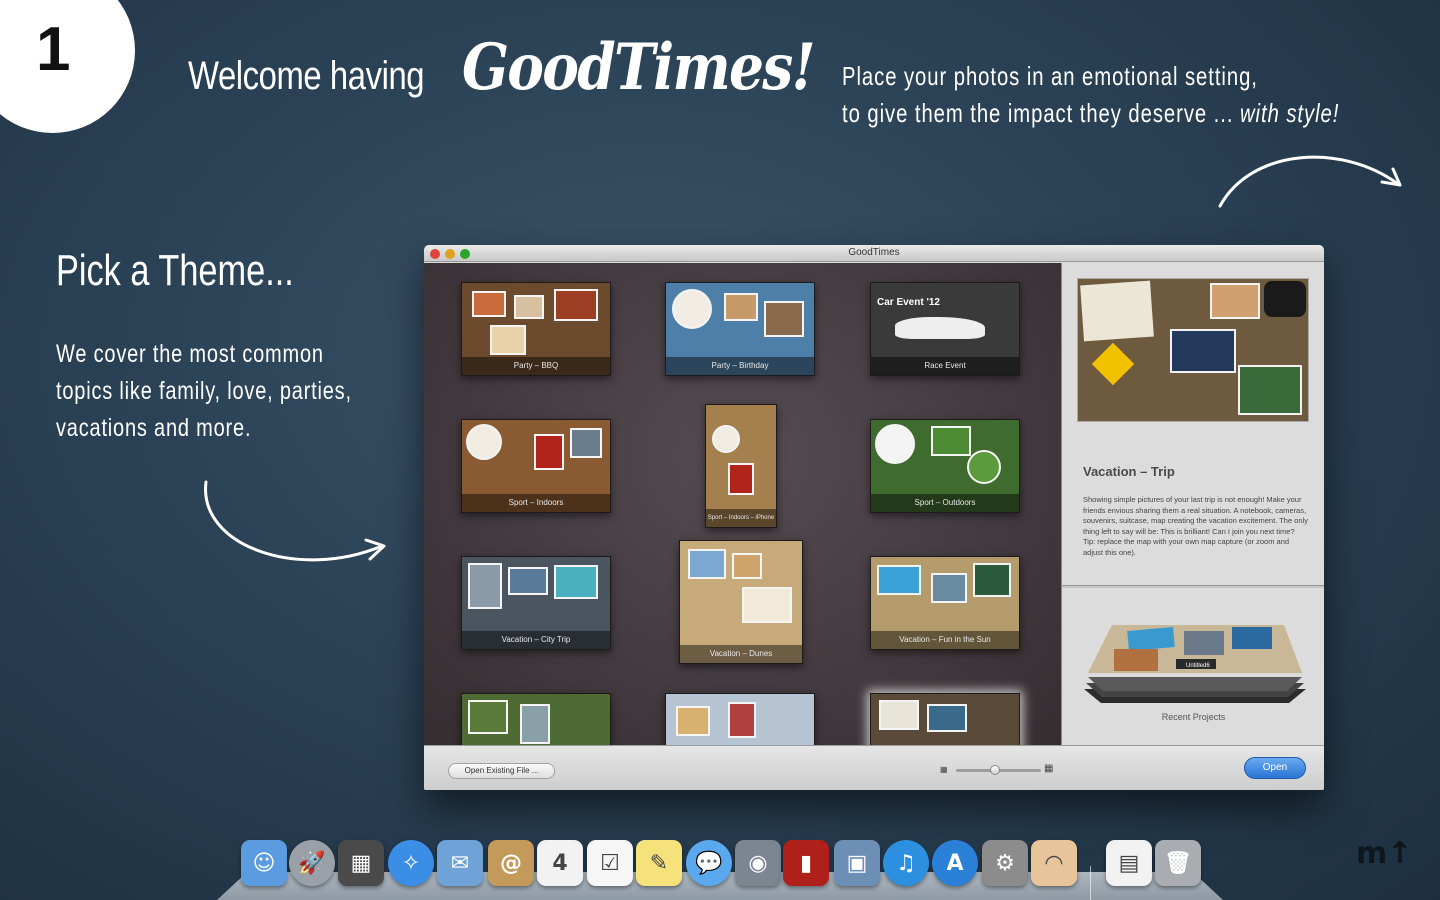 The image size is (1440, 900). Describe the element at coordinates (312, 863) in the screenshot. I see `launchpad-icon: 🚀` at that location.